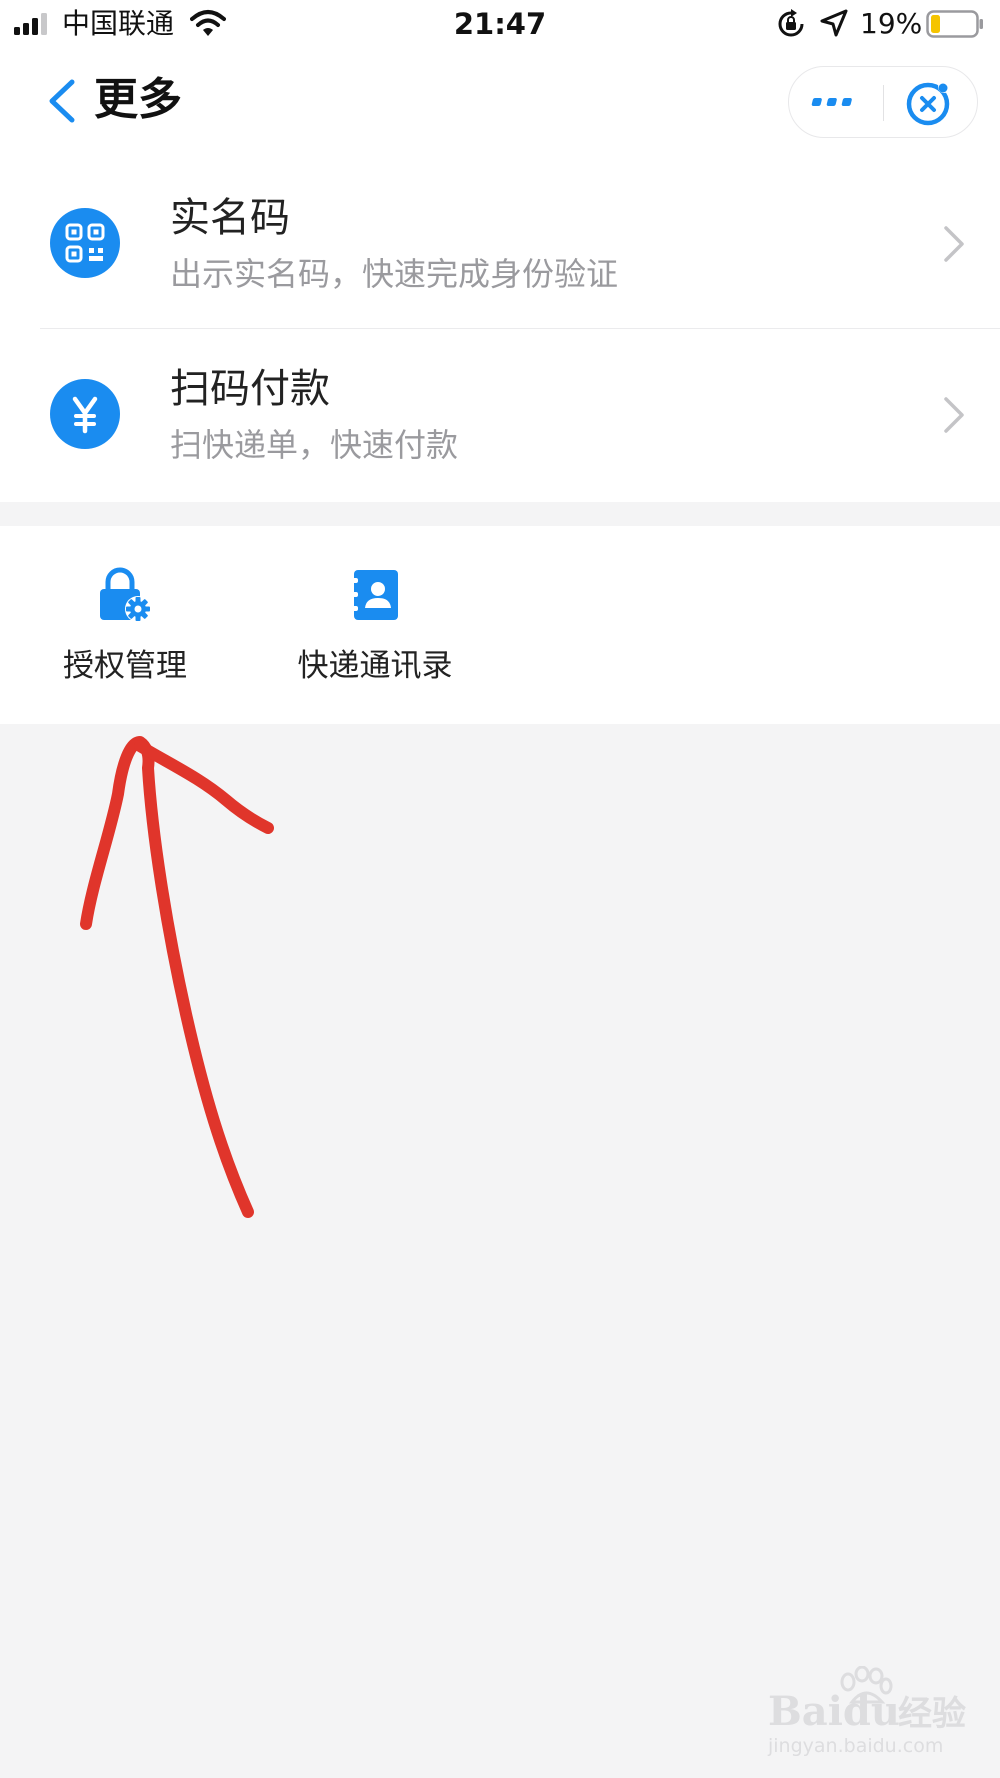 This screenshot has width=1000, height=1778. What do you see at coordinates (500, 245) in the screenshot?
I see `list-item-realname-code: 实名码 出示实名码，快速完成身份验证` at bounding box center [500, 245].